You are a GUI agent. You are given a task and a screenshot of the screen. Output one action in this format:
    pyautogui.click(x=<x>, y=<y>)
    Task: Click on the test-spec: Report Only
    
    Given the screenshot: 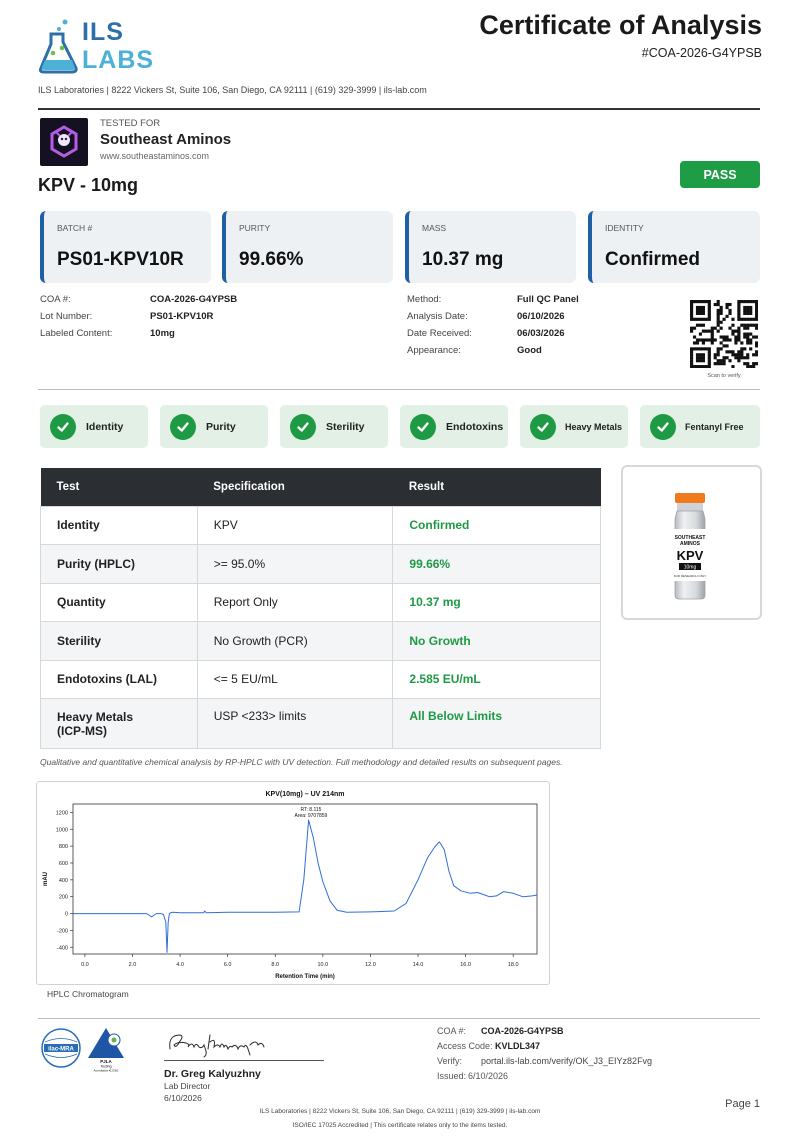 What is the action you would take?
    pyautogui.click(x=295, y=602)
    